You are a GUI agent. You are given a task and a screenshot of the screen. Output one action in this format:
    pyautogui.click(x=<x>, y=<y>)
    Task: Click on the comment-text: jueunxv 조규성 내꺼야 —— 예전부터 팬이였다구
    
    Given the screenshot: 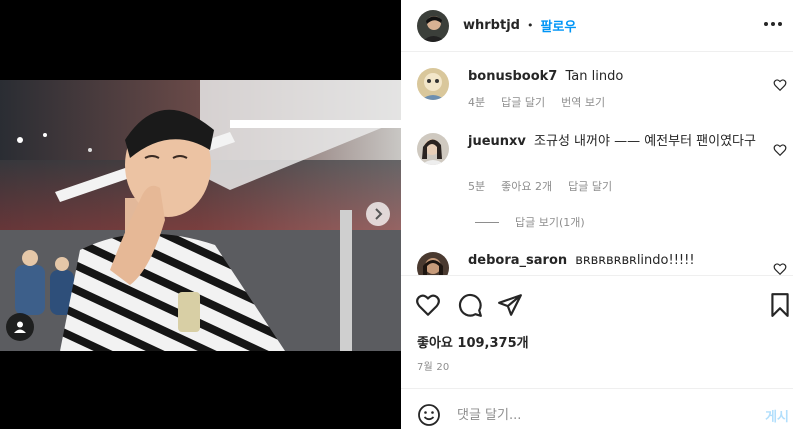 What is the action you would take?
    pyautogui.click(x=617, y=142)
    